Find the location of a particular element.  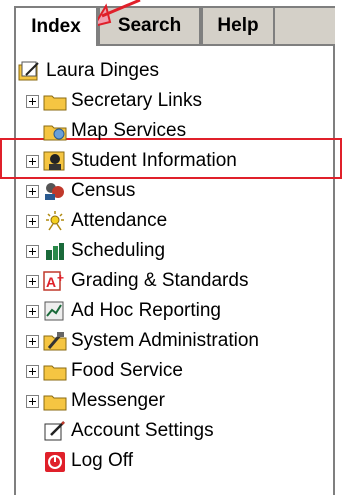

tree-item-label: Secretary Links is located at coordinates (136, 100).